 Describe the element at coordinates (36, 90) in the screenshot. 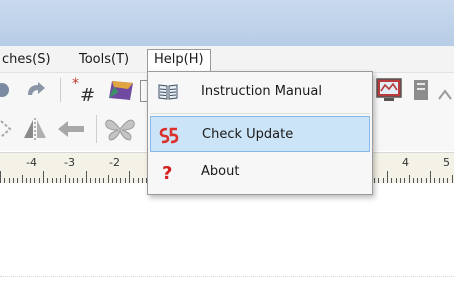

I see `redo-icon` at that location.